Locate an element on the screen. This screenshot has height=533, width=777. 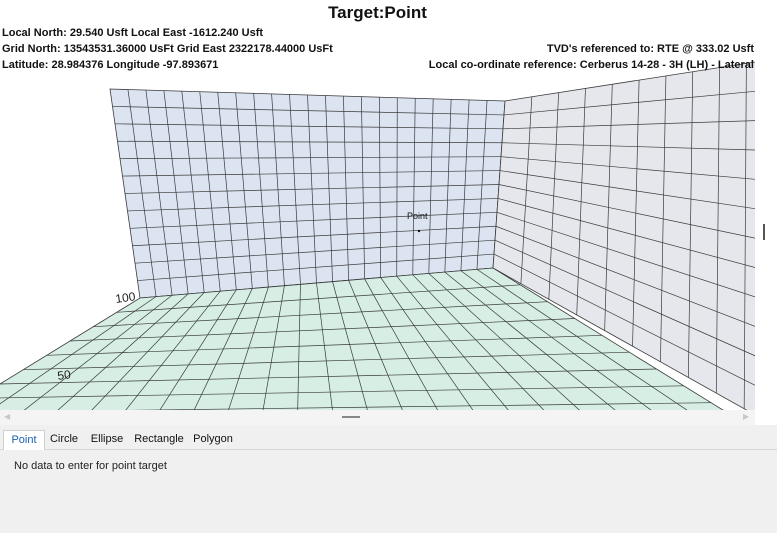
vertical-scrollbar is located at coordinates (766, 212).